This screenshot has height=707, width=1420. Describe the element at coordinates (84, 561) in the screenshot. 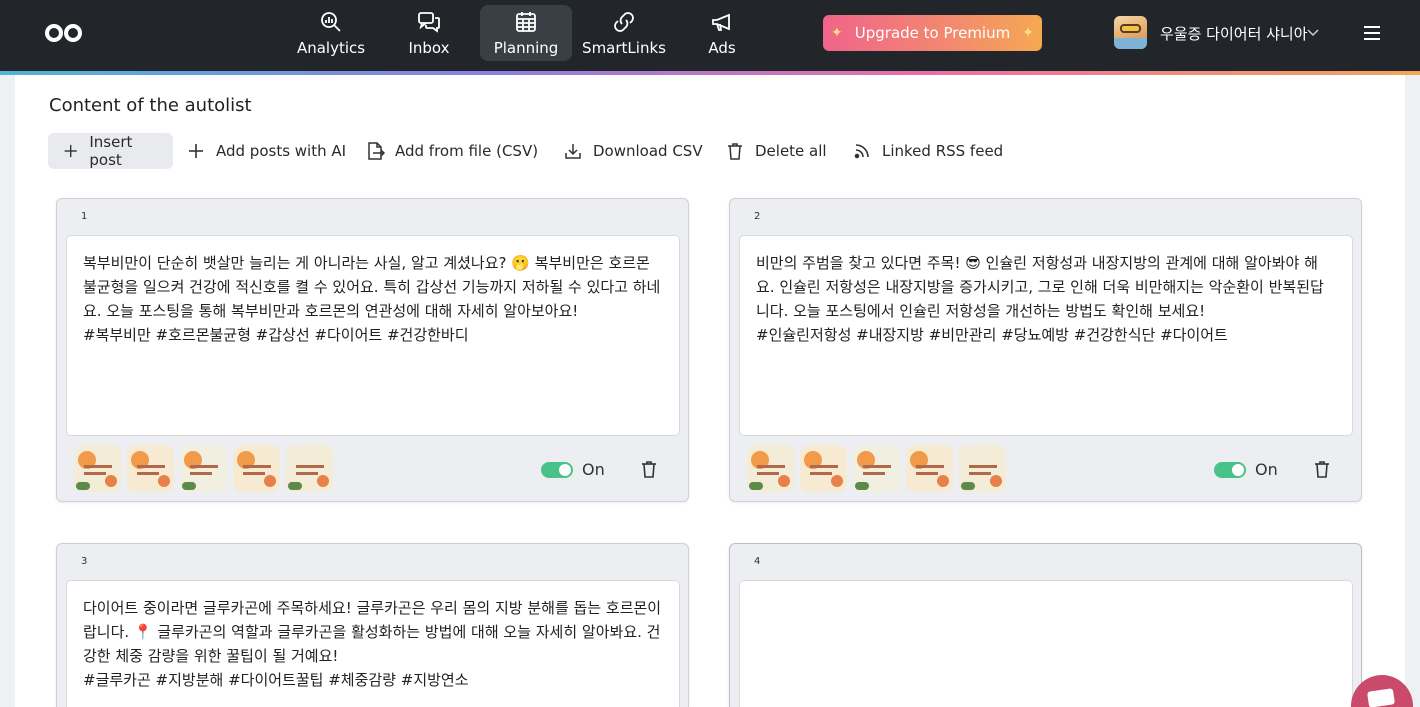

I see `post-number: 3` at that location.